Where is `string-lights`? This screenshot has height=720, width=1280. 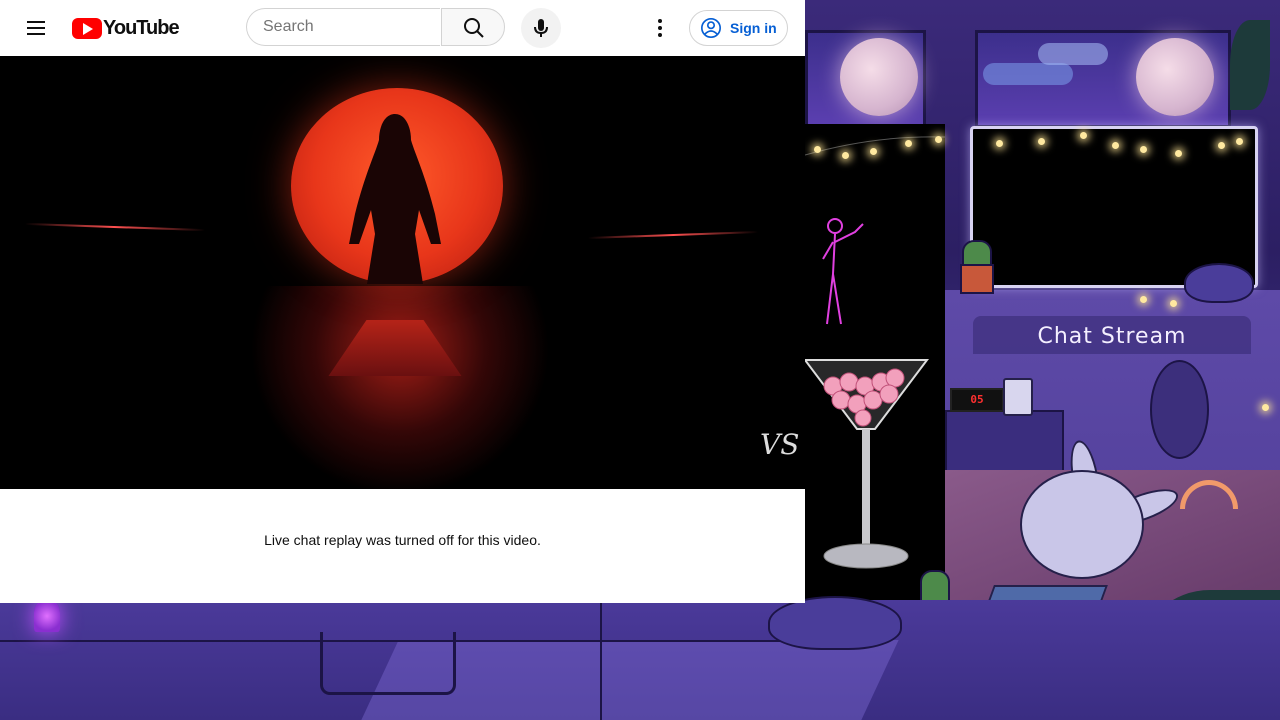 string-lights is located at coordinates (875, 146).